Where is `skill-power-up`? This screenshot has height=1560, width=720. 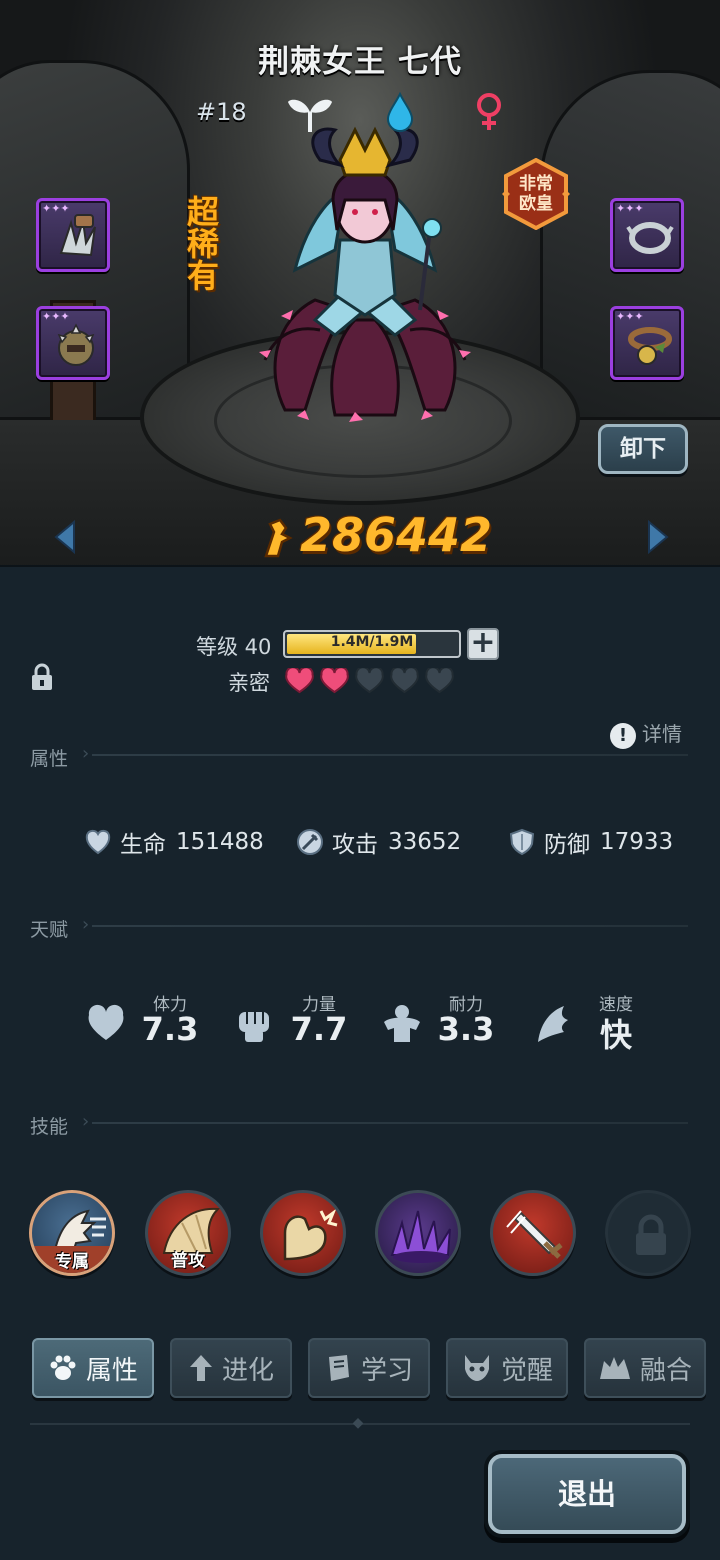
skill-power-up is located at coordinates (303, 1233).